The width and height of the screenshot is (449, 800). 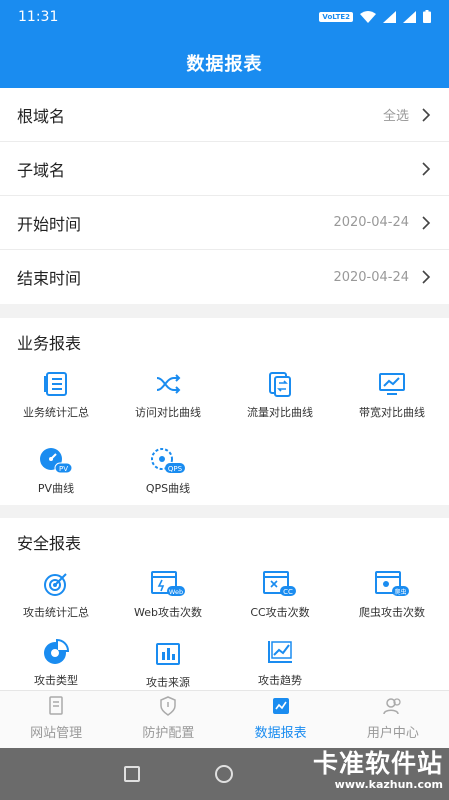 I want to click on report-label: PV曲线, so click(x=56, y=488).